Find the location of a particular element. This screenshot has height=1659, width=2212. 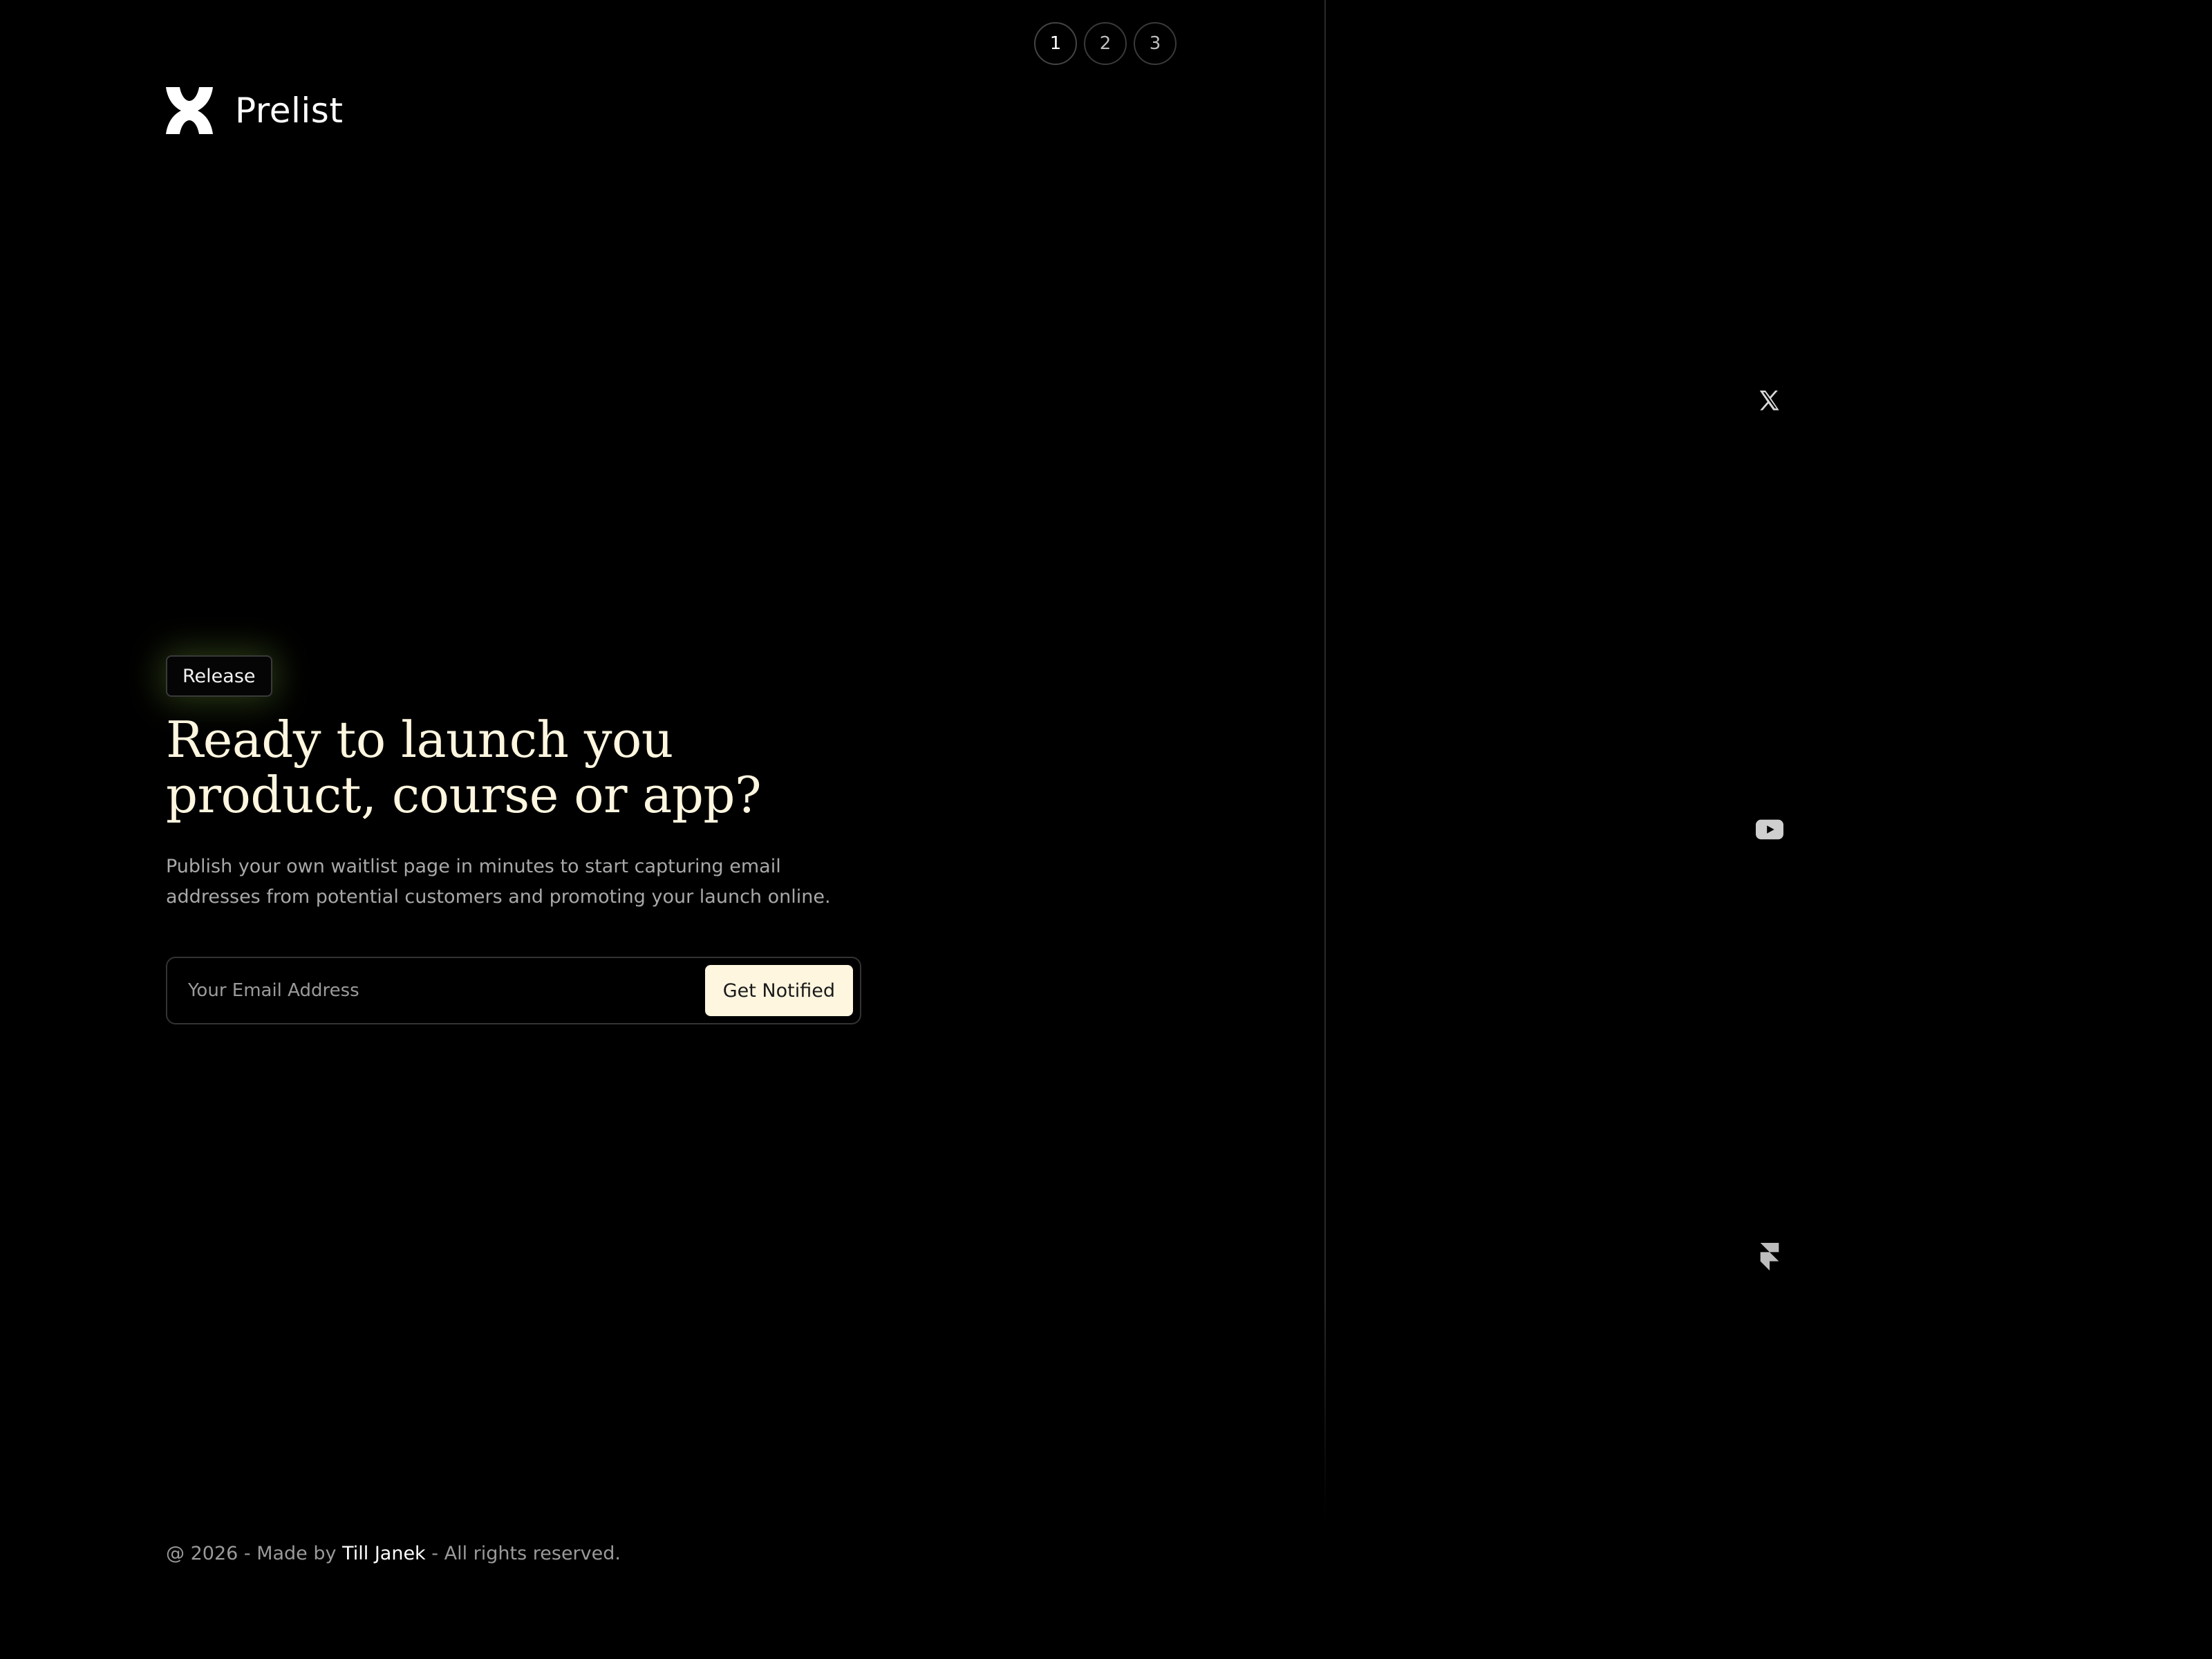

page-1-button: 1 is located at coordinates (1056, 43).